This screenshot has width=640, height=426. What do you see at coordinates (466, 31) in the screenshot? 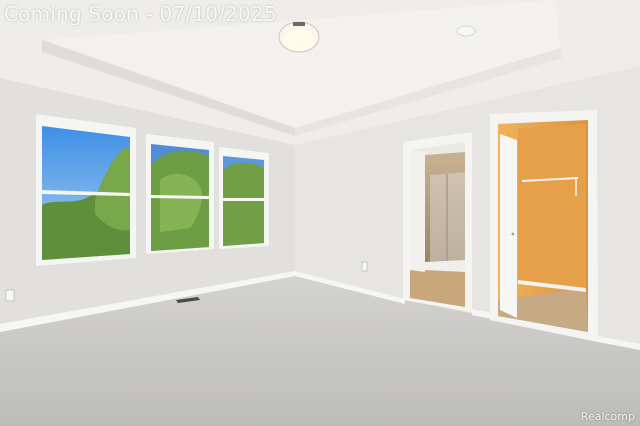
I see `smoke-detector` at bounding box center [466, 31].